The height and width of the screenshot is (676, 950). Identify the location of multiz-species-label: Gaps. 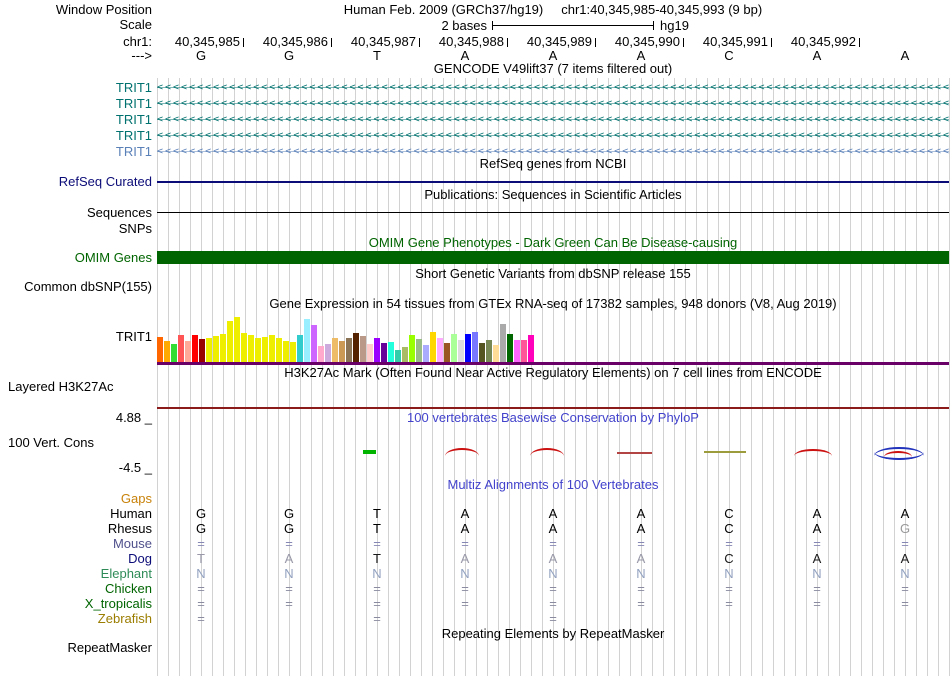
(76, 499).